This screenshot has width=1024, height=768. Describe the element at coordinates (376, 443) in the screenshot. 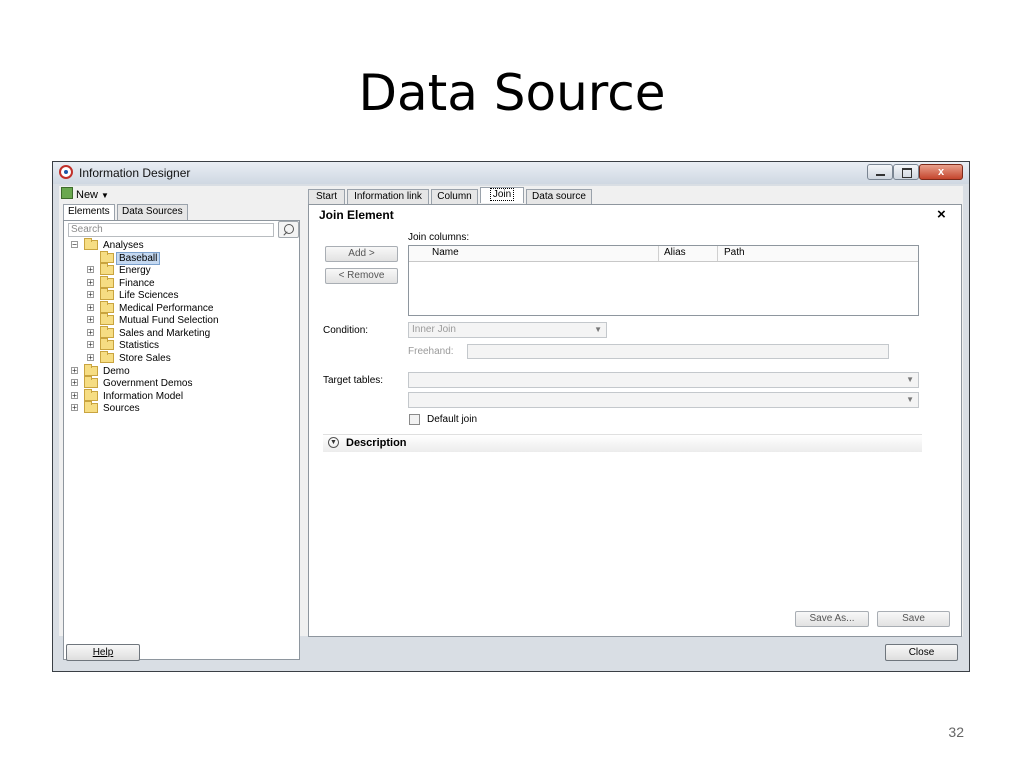

I see `description-label: Description` at that location.